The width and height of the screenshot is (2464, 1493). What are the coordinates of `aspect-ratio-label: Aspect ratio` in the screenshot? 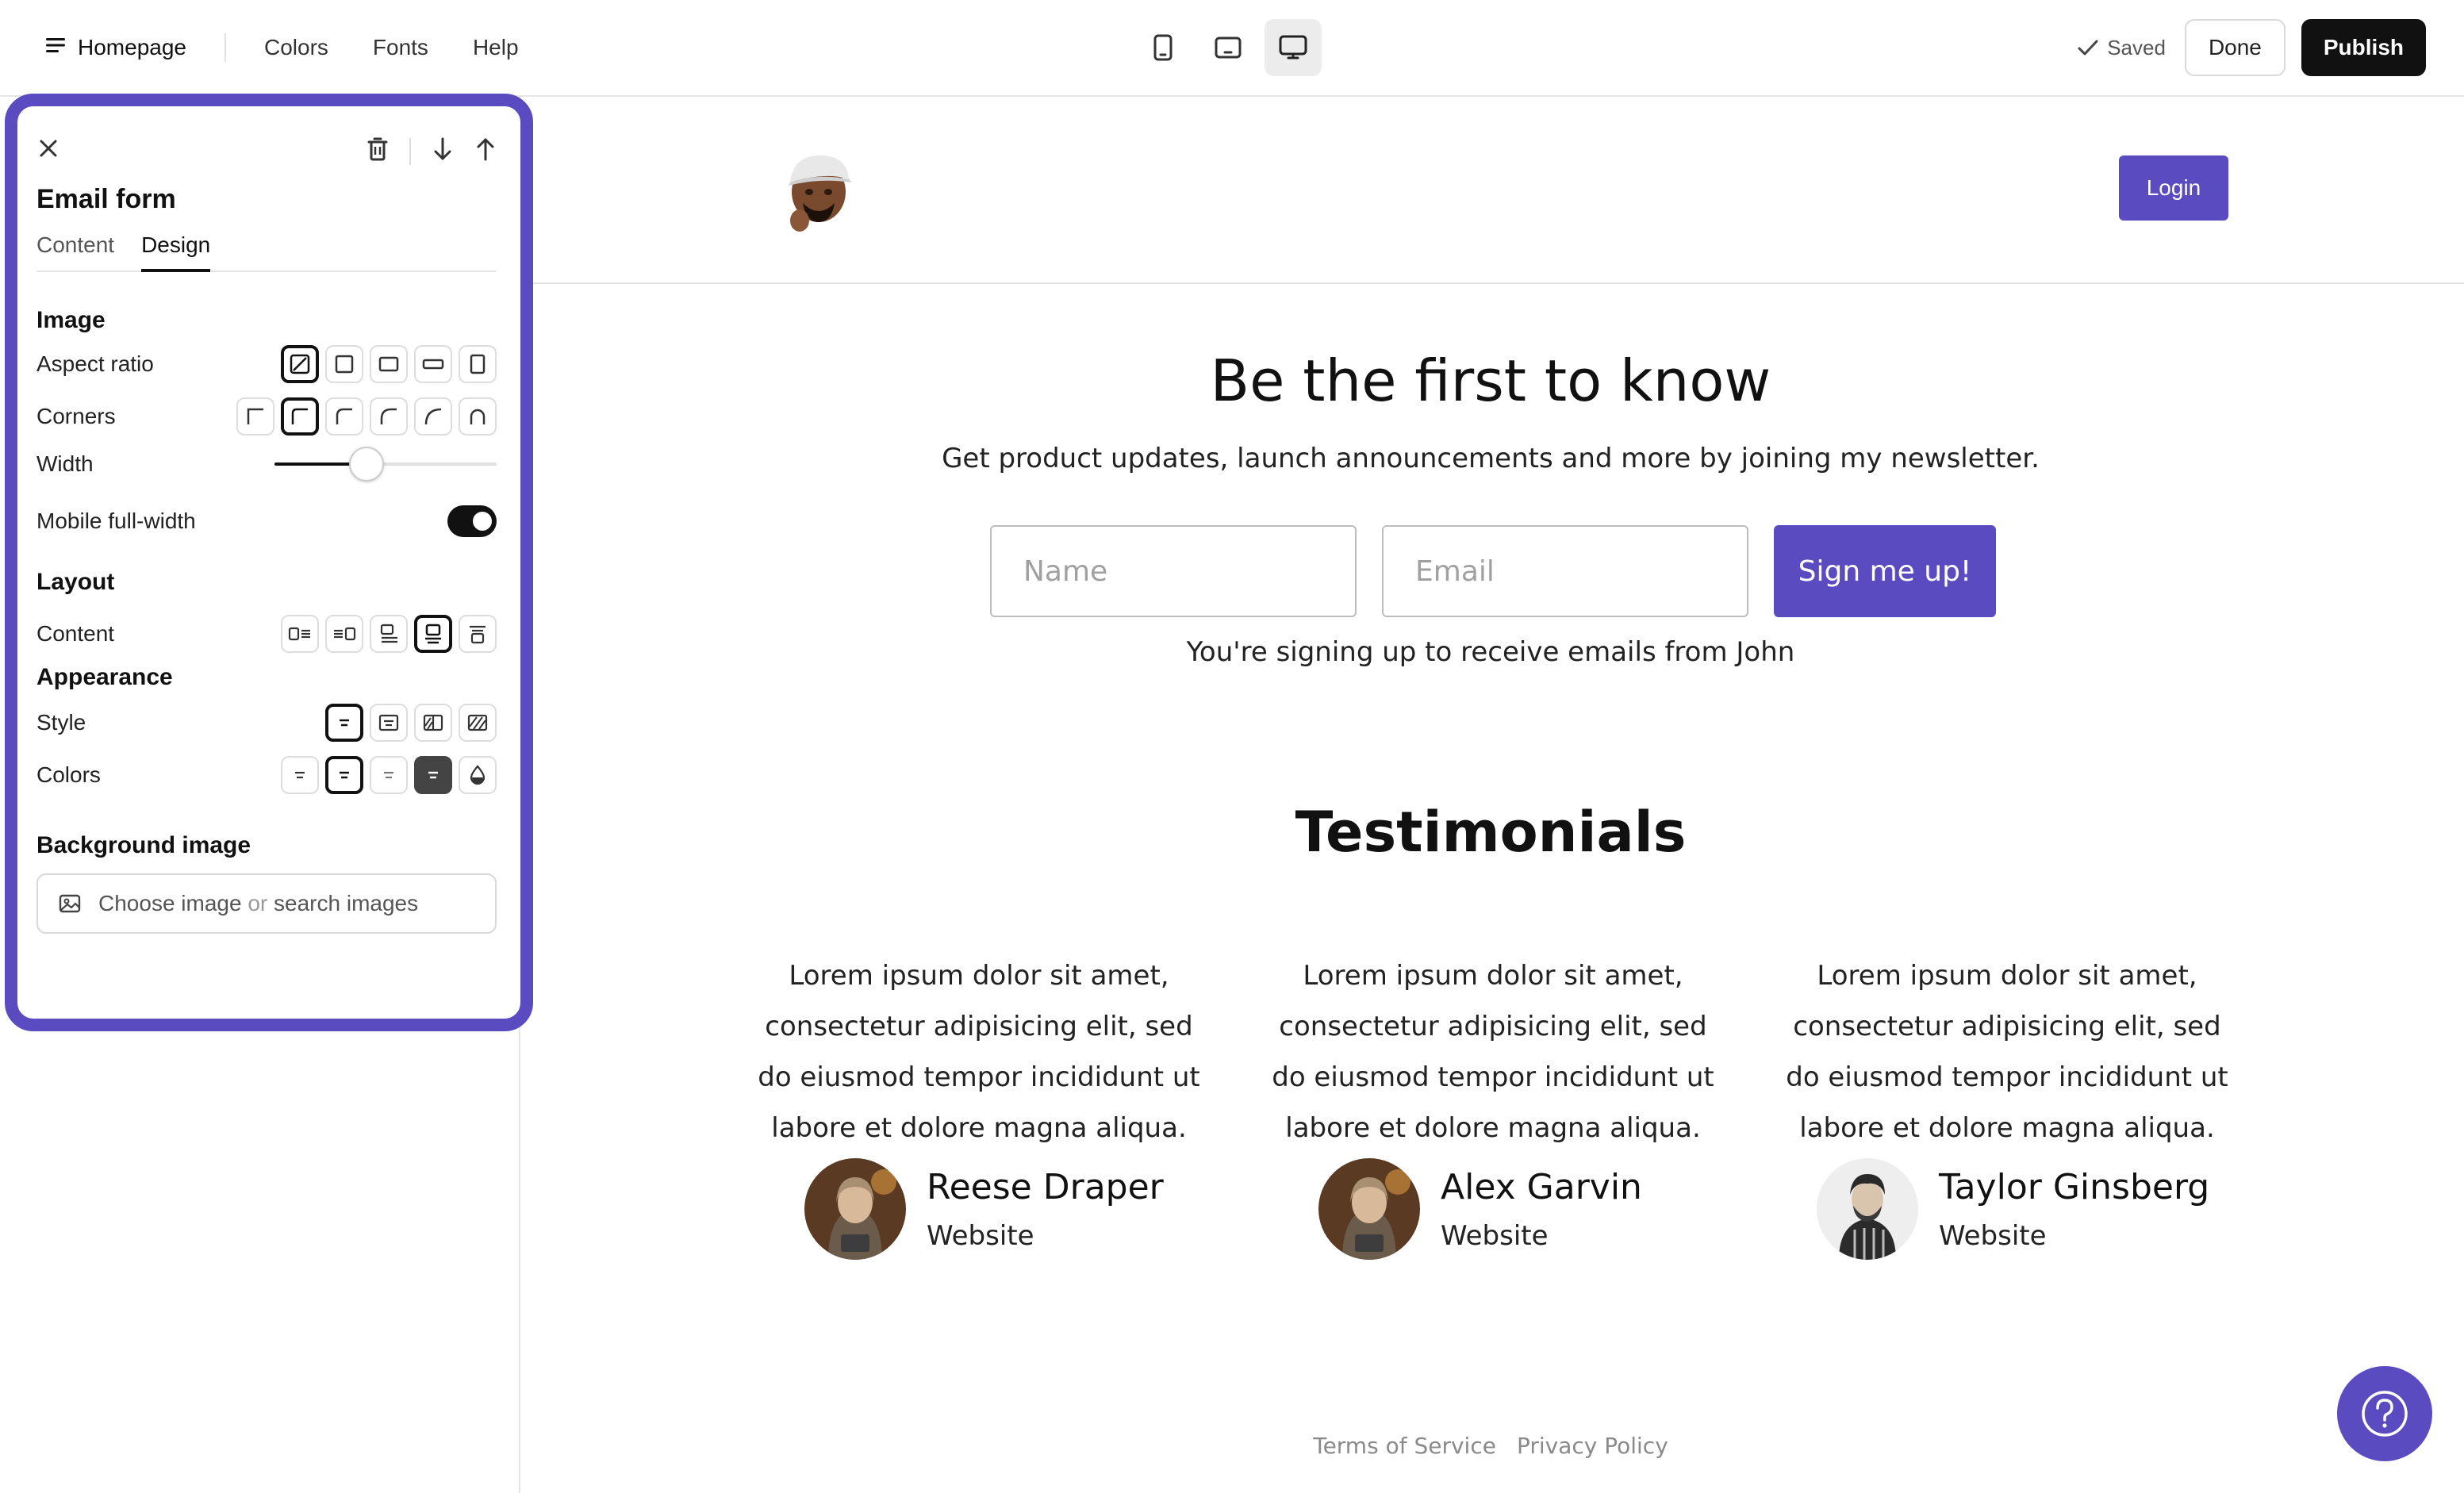 It's located at (95, 364).